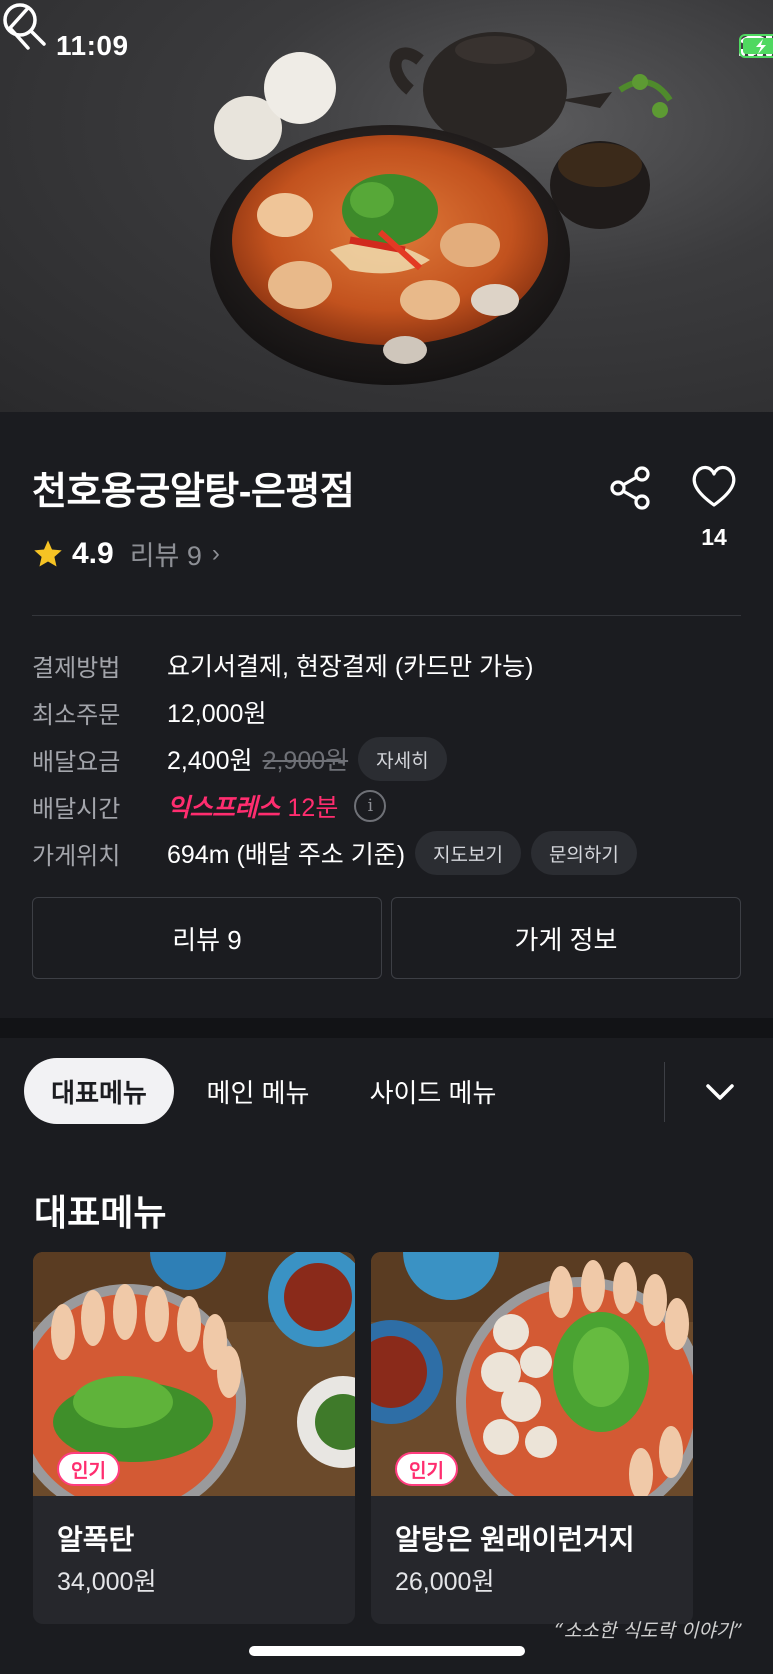  What do you see at coordinates (632, 488) in the screenshot?
I see `share-icon` at bounding box center [632, 488].